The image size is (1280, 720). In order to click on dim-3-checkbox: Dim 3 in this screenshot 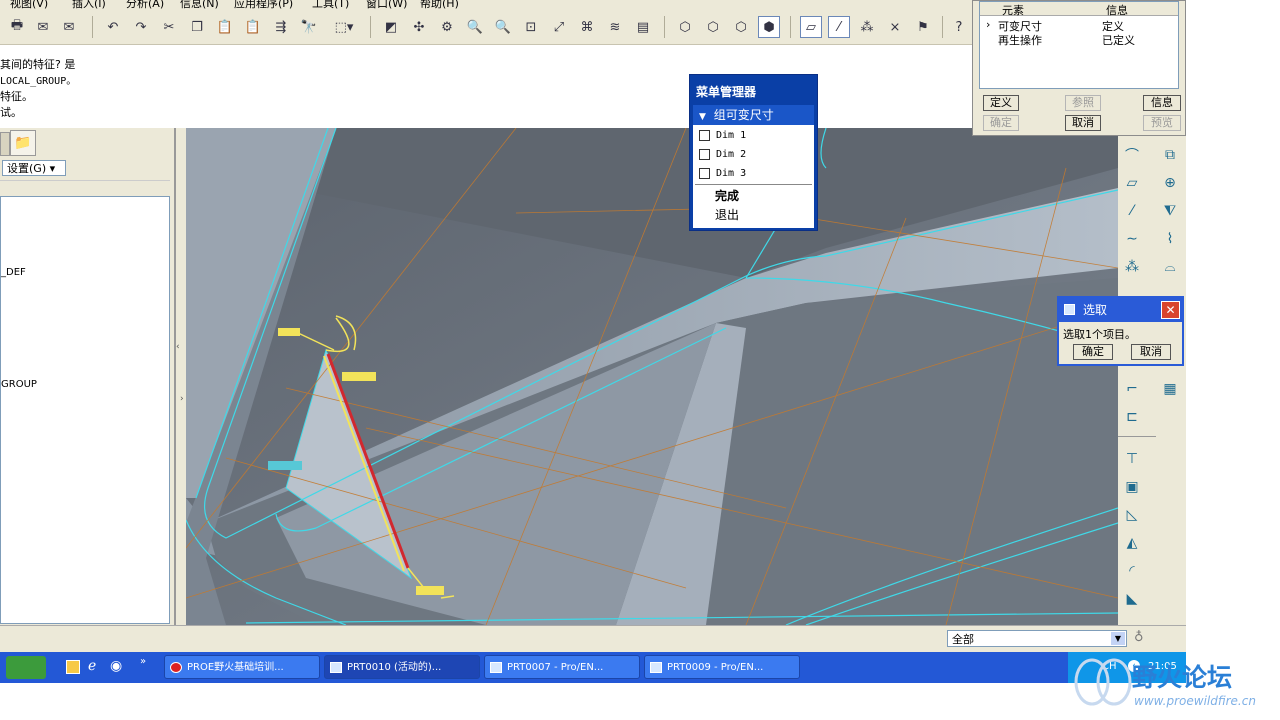, I will do `click(722, 173)`.